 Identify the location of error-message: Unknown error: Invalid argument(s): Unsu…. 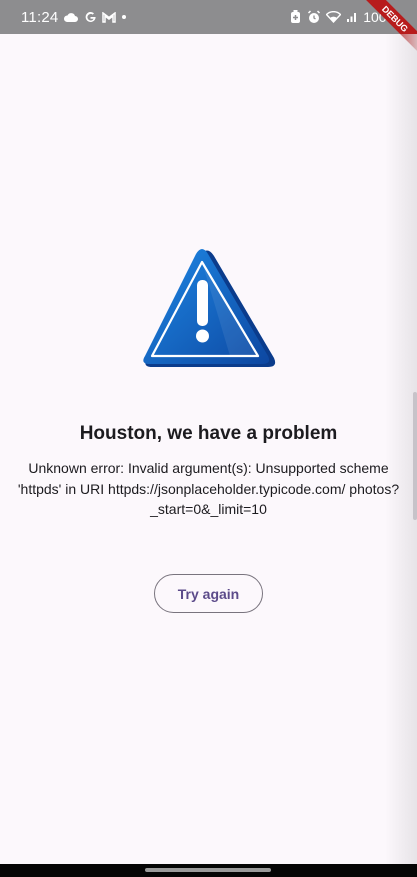
(208, 488).